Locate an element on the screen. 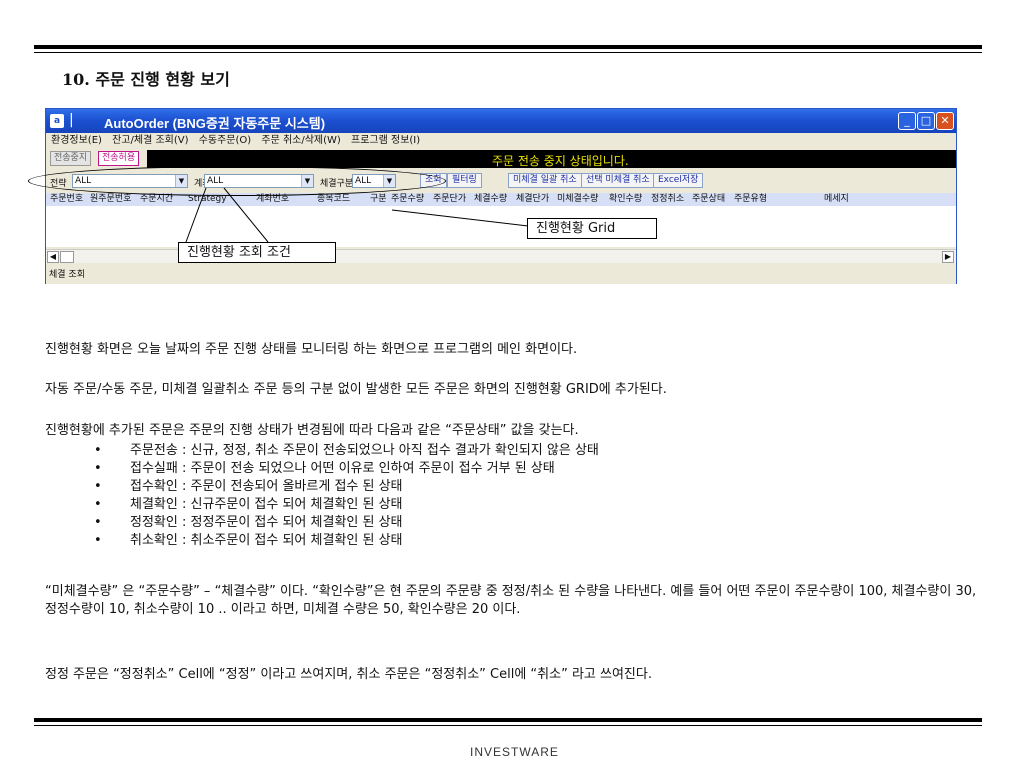  grid-callout: 진행현황 Grid is located at coordinates (592, 228).